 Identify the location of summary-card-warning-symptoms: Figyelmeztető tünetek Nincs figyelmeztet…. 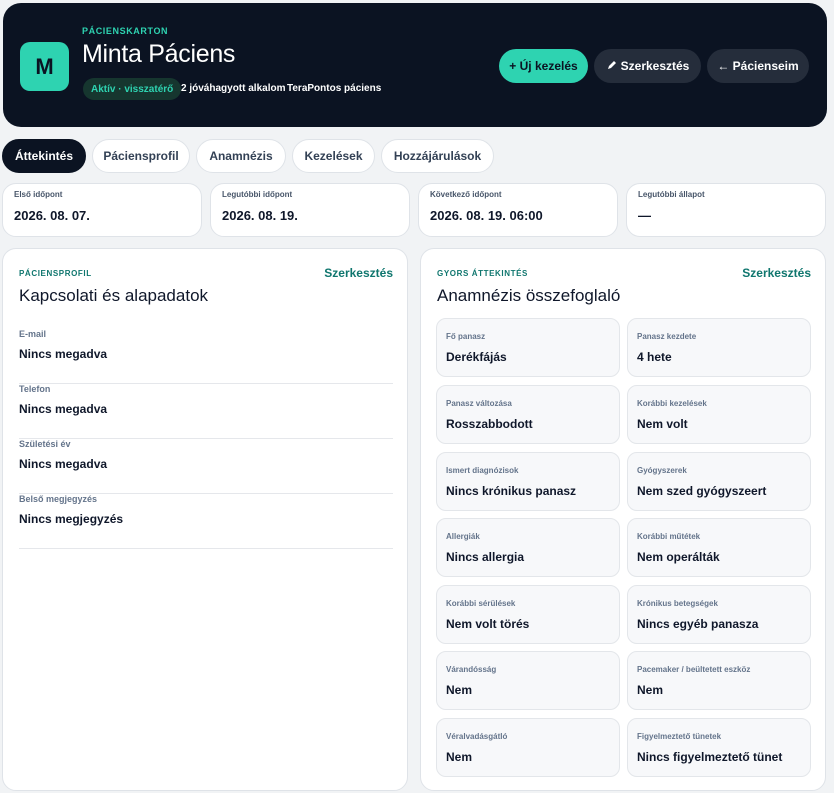
(719, 747).